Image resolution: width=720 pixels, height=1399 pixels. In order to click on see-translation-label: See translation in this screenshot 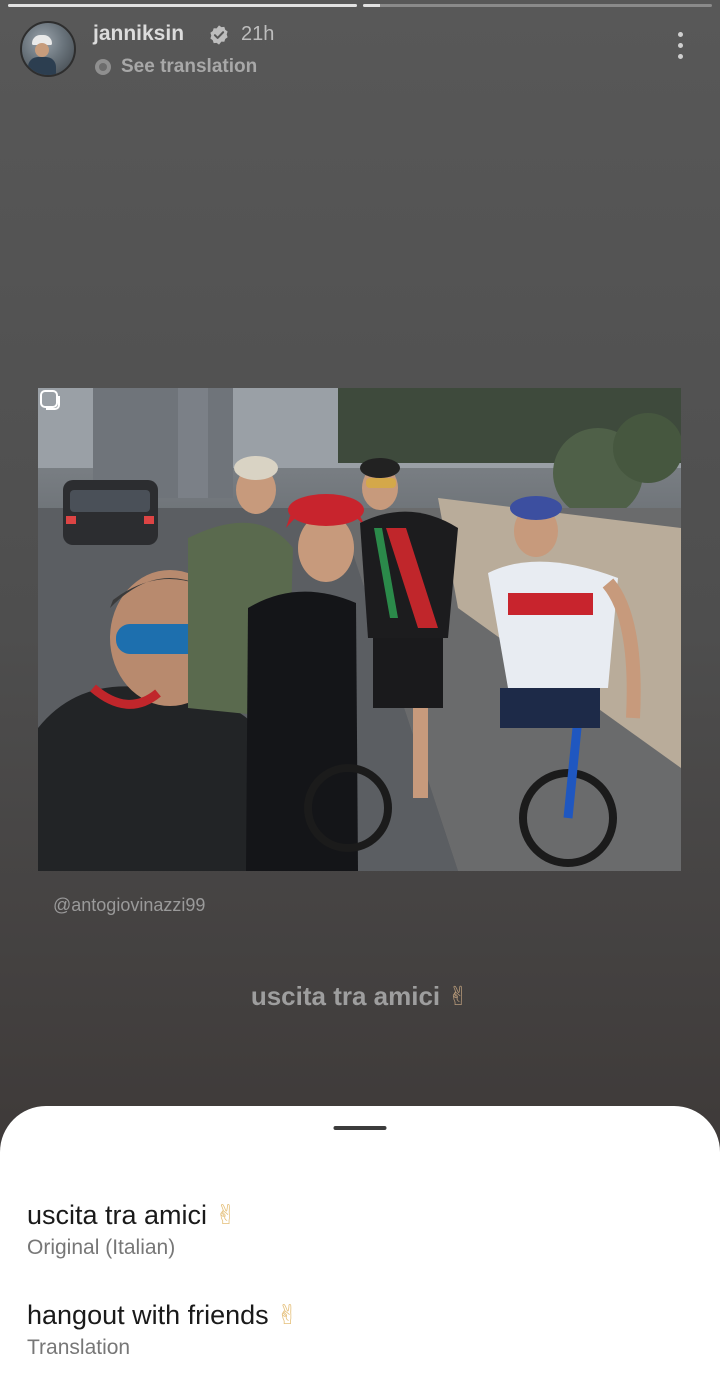, I will do `click(189, 66)`.